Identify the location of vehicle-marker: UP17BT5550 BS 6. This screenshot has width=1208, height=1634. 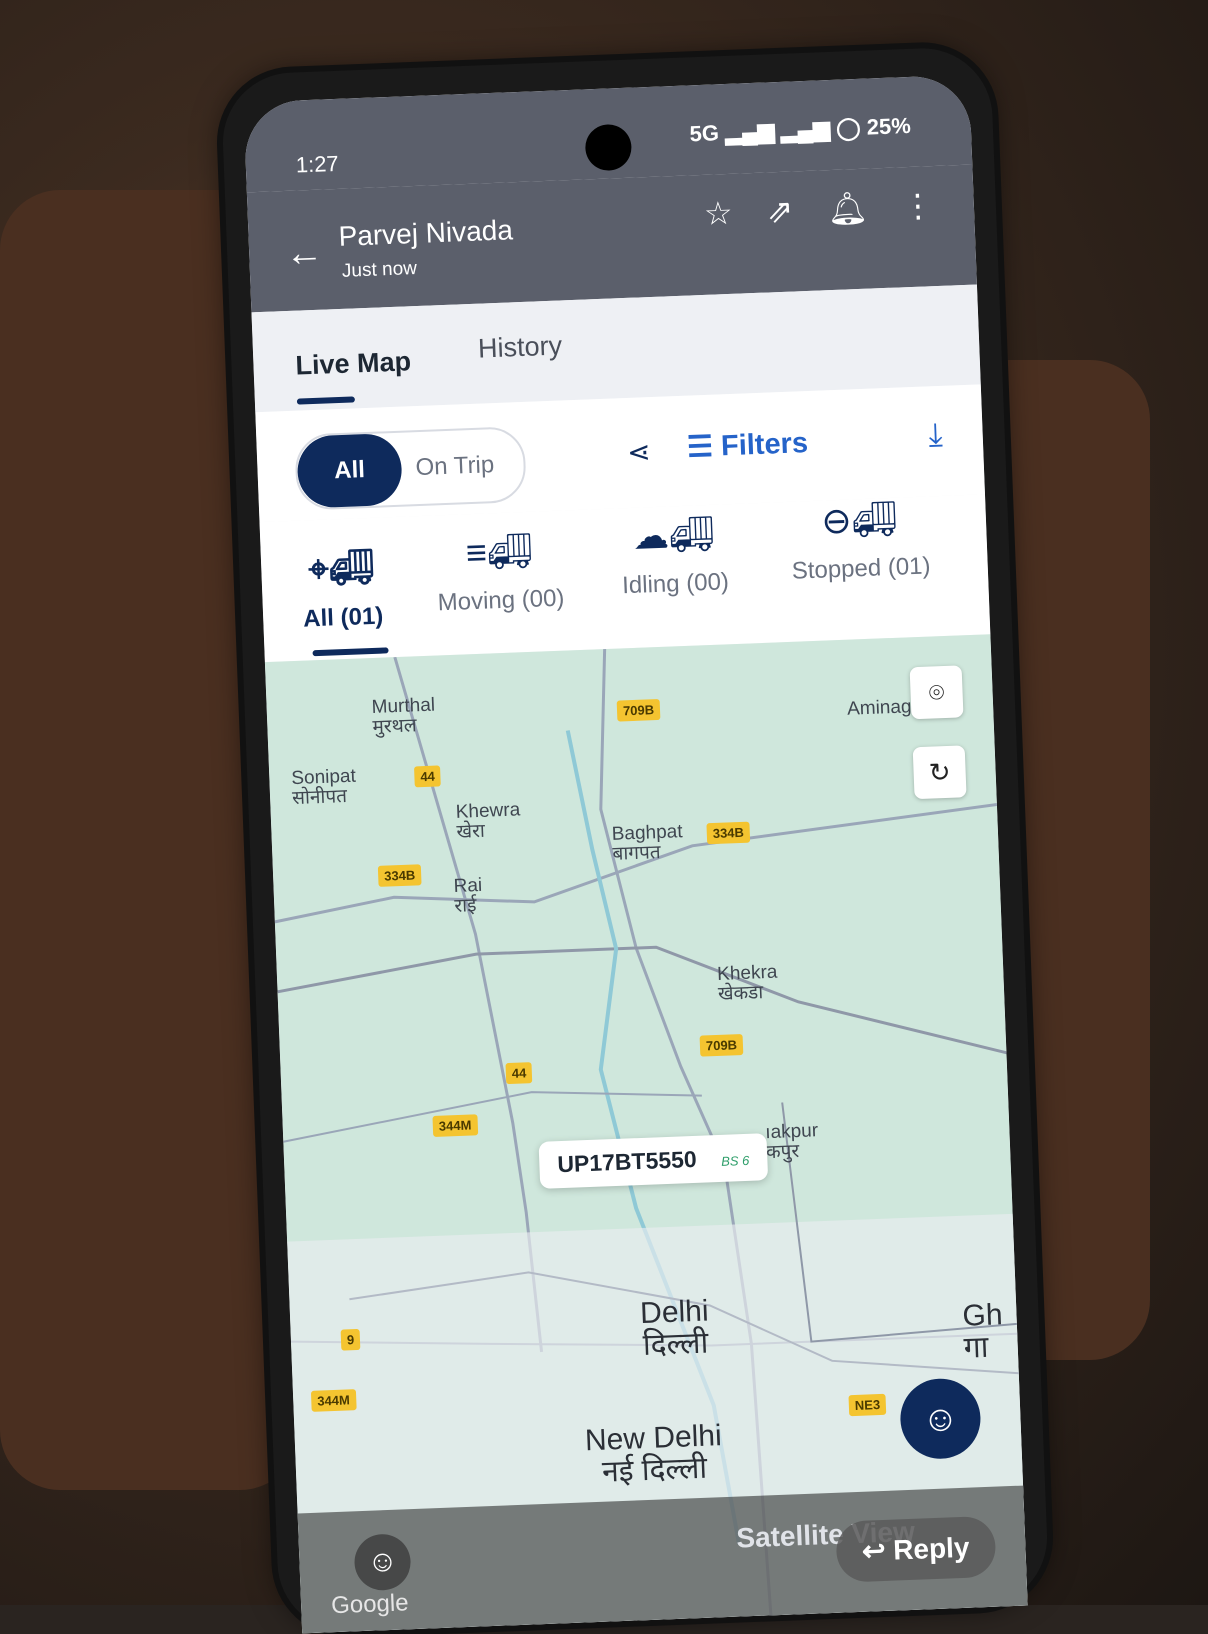
(653, 1161).